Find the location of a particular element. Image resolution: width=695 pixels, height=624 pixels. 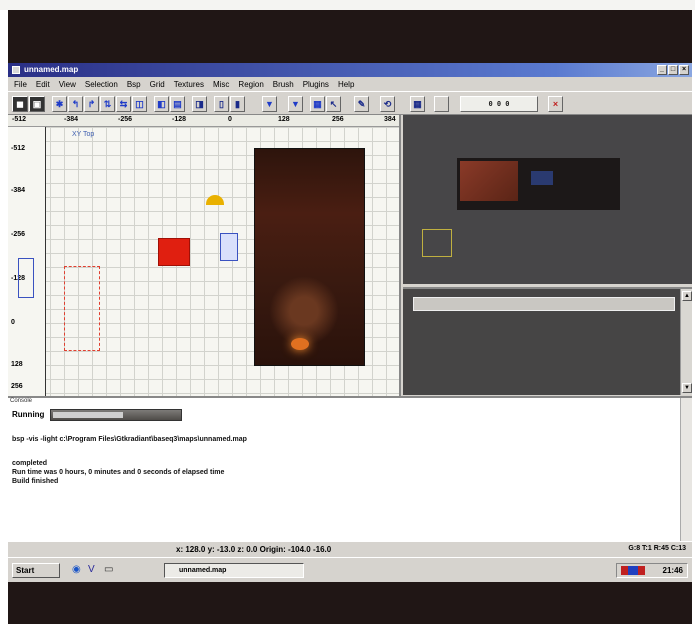

menu-file: File is located at coordinates (20, 84).